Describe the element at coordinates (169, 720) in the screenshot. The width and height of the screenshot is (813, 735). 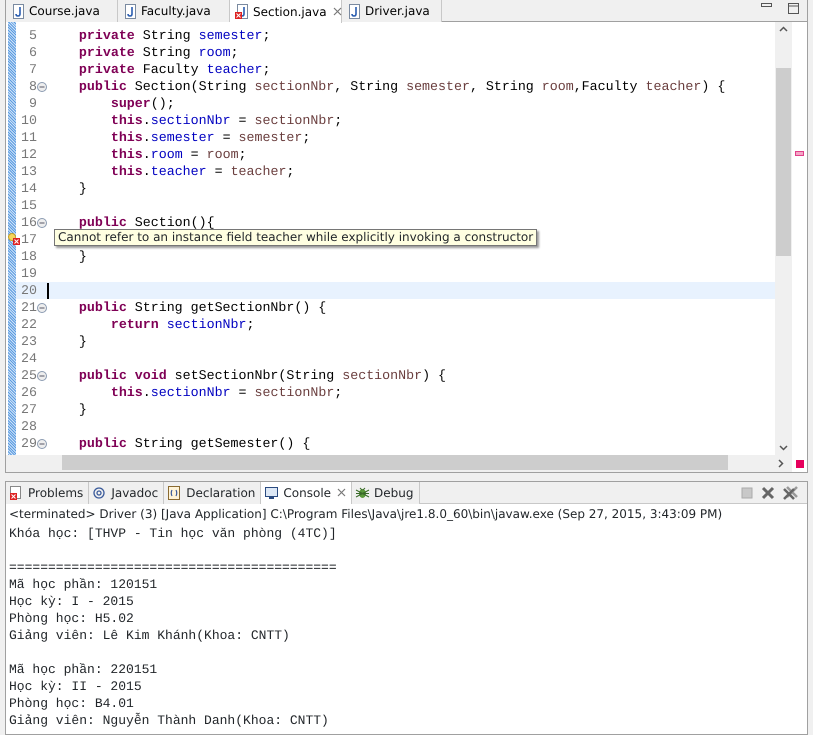
I see `console-output-line: Giảng viên: Nguyễn Thành Danh(Khoa: CNTT)` at that location.